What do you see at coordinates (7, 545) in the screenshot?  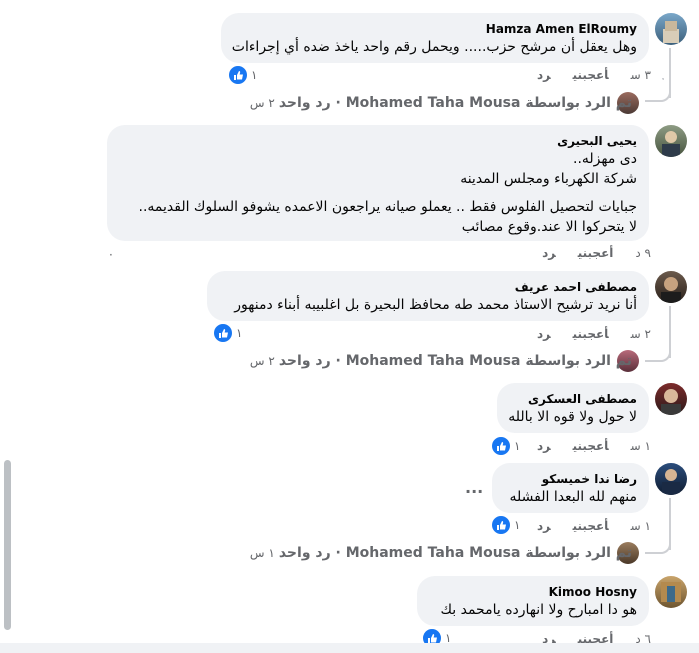 I see `vertical-scrollbar` at bounding box center [7, 545].